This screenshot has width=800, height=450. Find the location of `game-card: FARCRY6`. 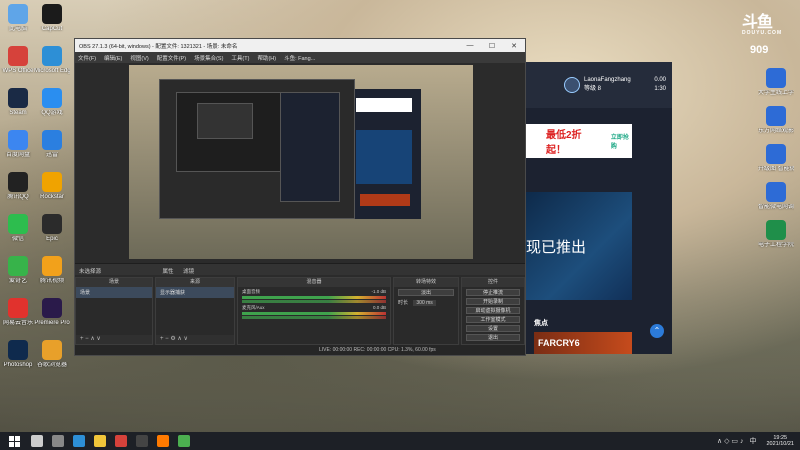

game-card: FARCRY6 is located at coordinates (583, 343).